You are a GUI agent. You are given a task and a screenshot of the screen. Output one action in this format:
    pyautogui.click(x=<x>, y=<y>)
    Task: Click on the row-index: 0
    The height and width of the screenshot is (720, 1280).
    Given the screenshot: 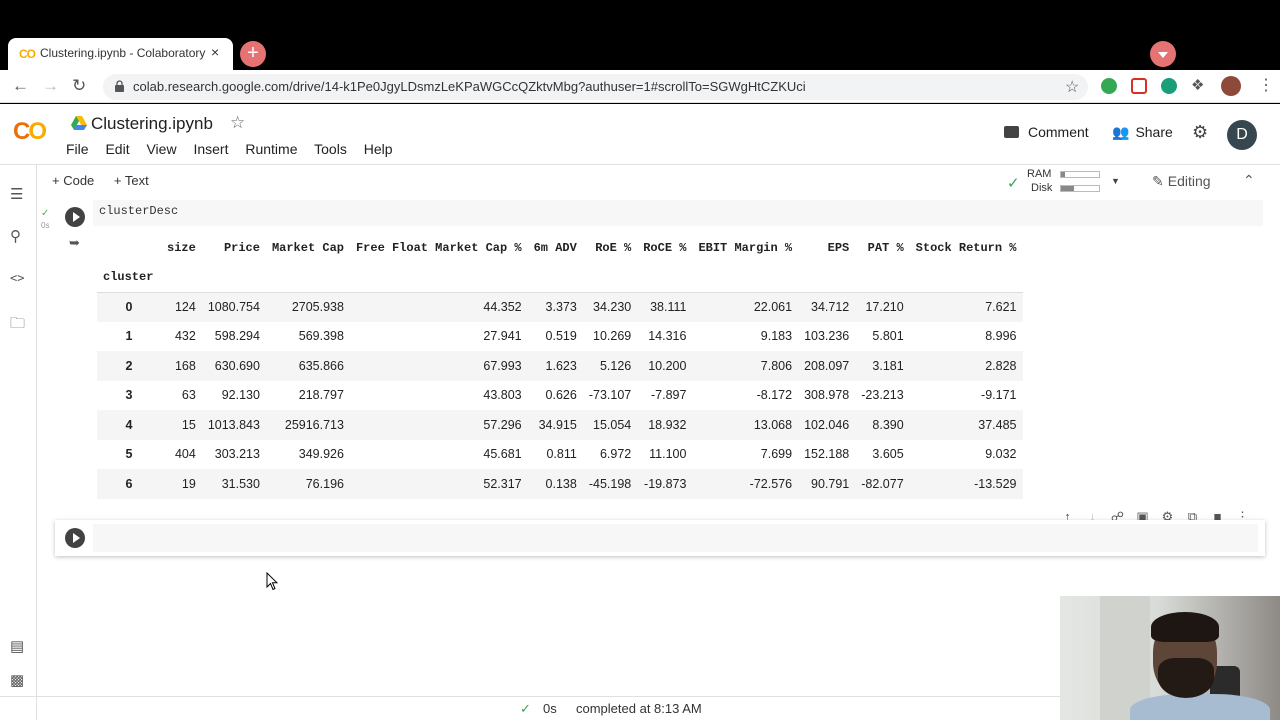 What is the action you would take?
    pyautogui.click(x=129, y=307)
    